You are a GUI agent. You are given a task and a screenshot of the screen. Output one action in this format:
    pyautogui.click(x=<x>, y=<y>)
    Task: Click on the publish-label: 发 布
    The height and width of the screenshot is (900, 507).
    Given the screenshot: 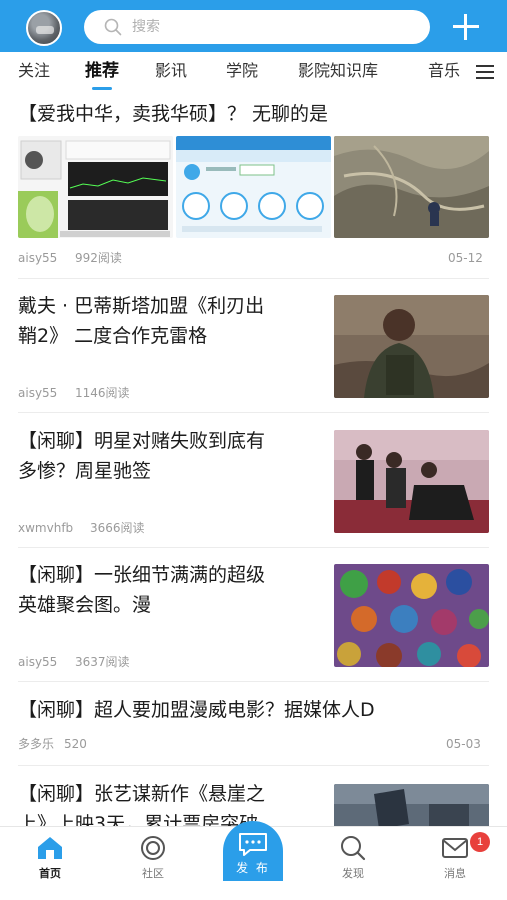 What is the action you would take?
    pyautogui.click(x=253, y=868)
    